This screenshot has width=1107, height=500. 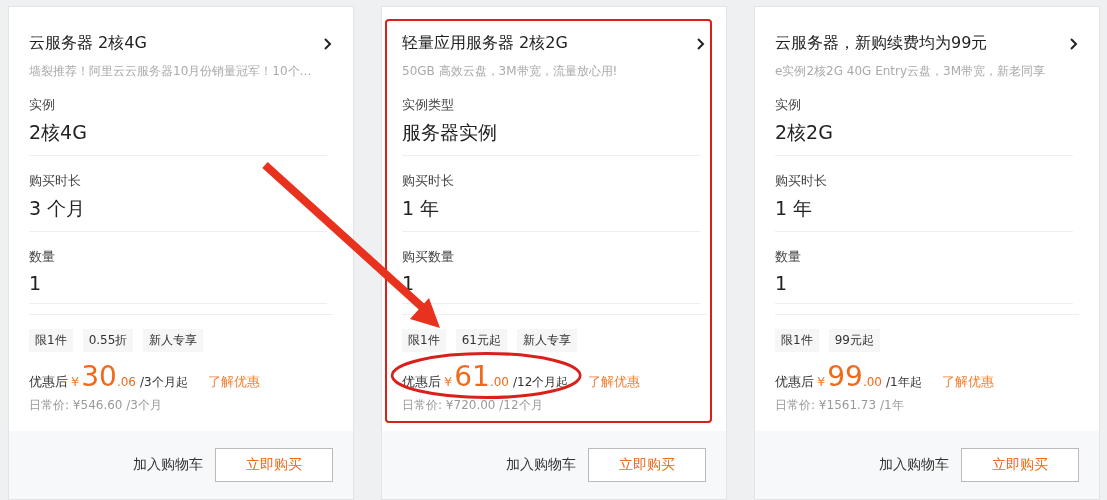 What do you see at coordinates (58, 132) in the screenshot?
I see `field-value: 2核4G` at bounding box center [58, 132].